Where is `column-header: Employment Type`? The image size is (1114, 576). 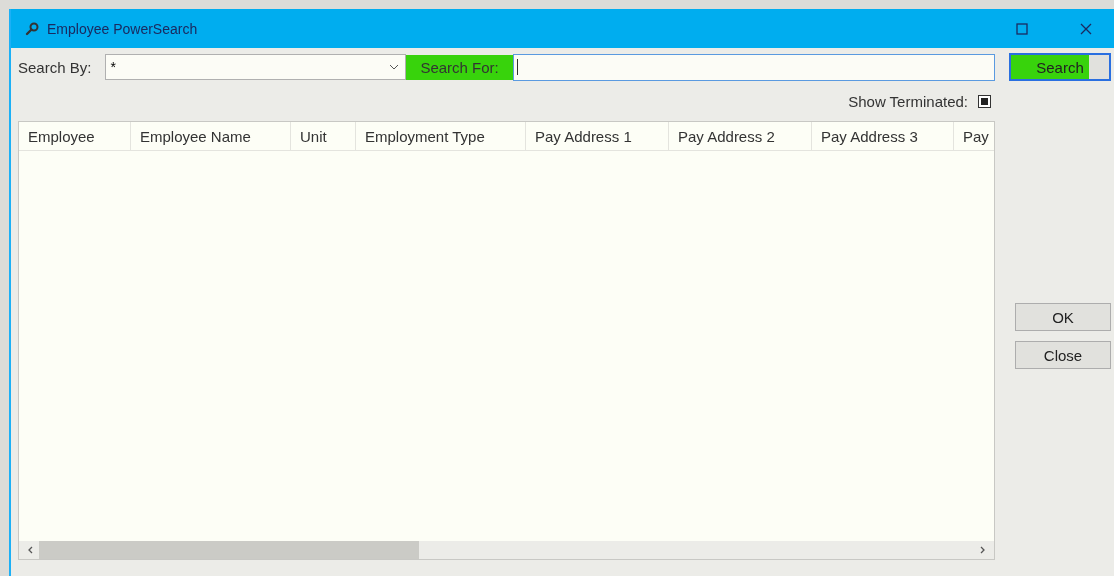
column-header: Employment Type is located at coordinates (441, 136).